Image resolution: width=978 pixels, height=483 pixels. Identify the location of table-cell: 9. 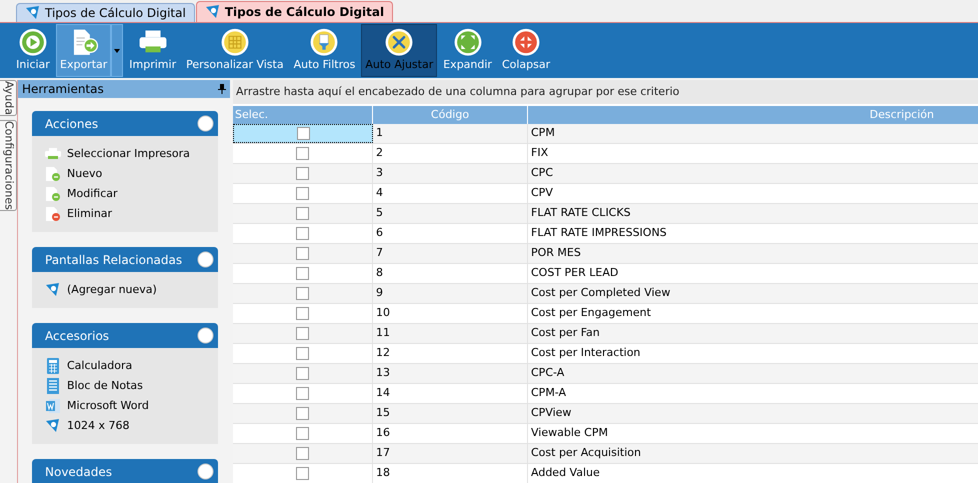
(450, 293).